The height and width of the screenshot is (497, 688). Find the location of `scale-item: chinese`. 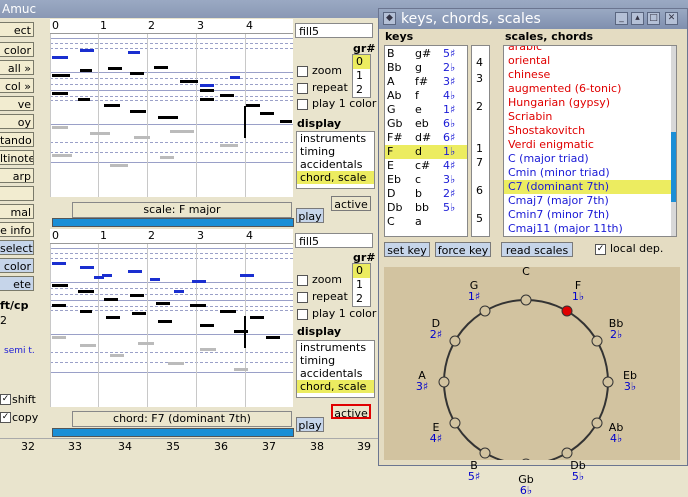

scale-item: chinese is located at coordinates (587, 75).